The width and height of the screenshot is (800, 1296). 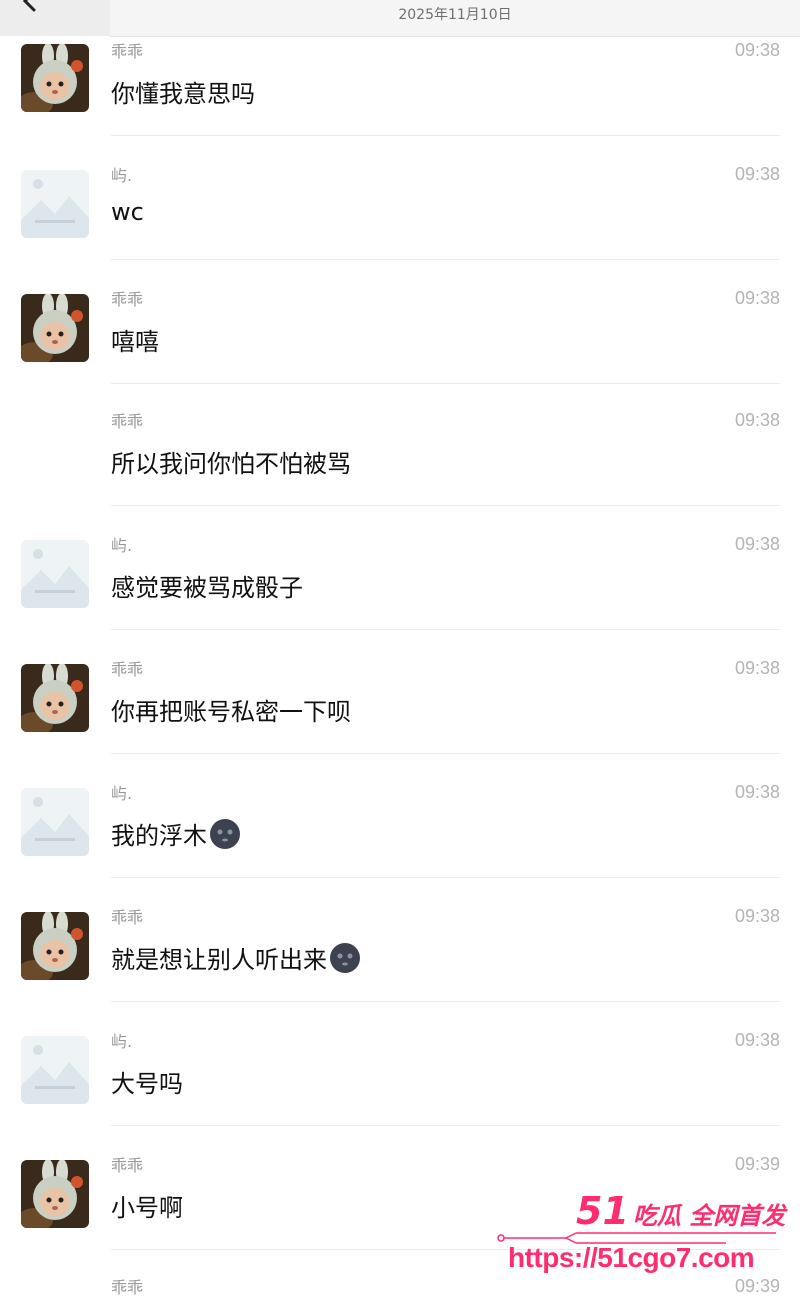 I want to click on message-row: 乖乖 09:38 你再把账号私密一下呗, so click(x=400, y=718).